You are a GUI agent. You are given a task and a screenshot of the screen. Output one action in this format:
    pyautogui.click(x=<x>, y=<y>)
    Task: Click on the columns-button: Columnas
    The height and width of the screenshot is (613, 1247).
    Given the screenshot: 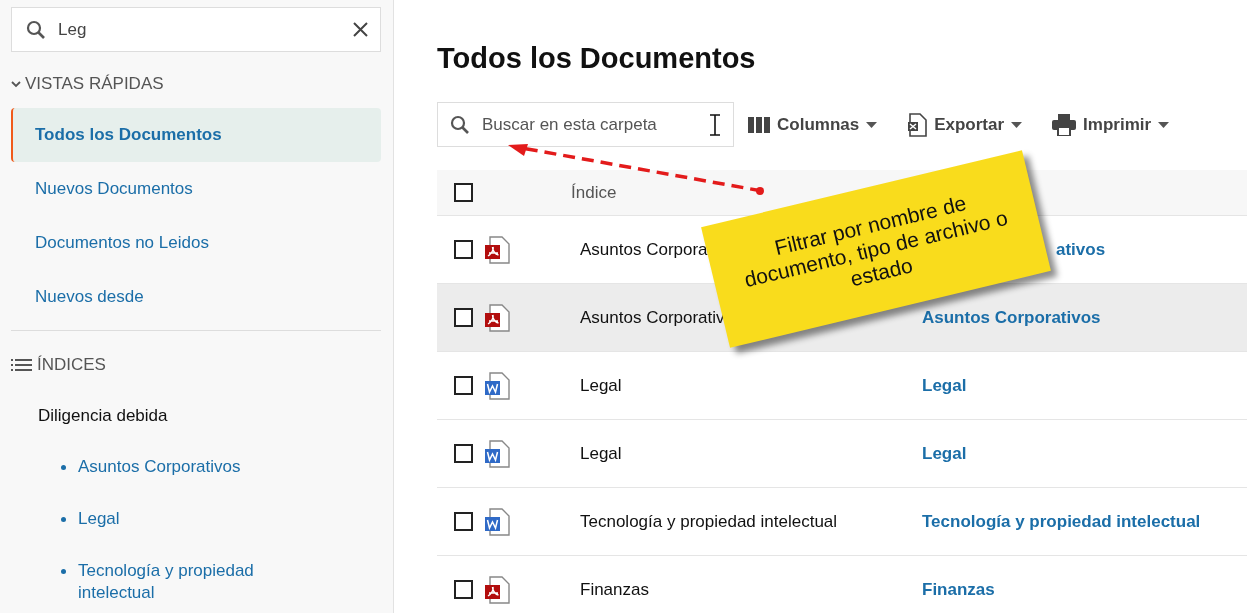 What is the action you would take?
    pyautogui.click(x=813, y=124)
    